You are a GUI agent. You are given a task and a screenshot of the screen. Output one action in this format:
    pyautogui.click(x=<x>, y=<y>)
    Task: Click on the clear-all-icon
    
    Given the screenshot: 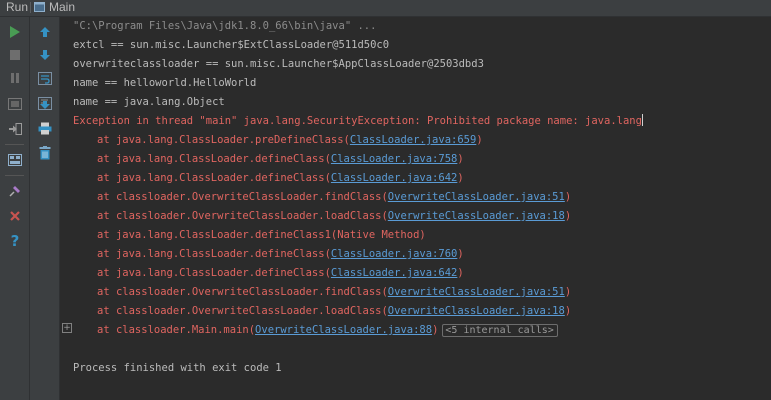 What is the action you would take?
    pyautogui.click(x=45, y=153)
    